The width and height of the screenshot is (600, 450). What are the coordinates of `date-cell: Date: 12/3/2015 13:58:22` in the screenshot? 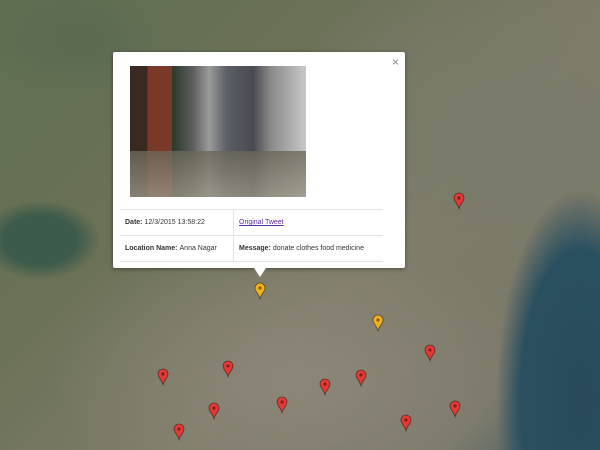 It's located at (177, 222).